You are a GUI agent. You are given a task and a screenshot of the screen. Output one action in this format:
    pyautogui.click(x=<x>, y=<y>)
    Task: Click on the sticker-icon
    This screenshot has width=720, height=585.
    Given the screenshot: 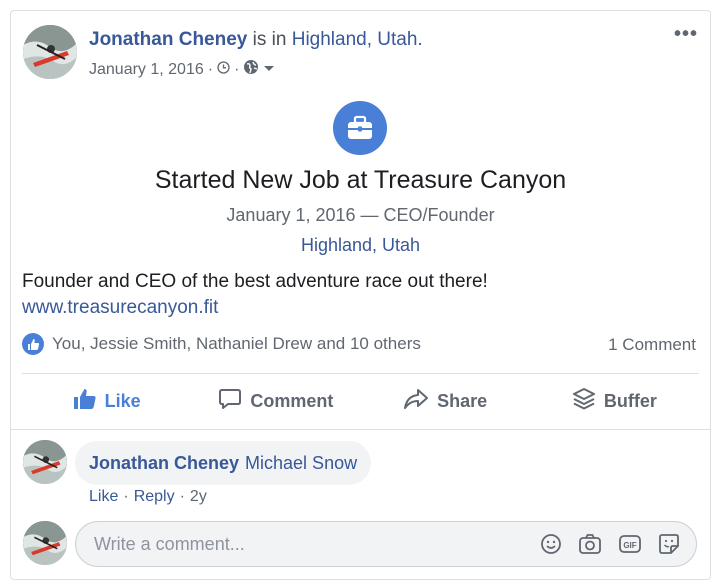 What is the action you would take?
    pyautogui.click(x=669, y=544)
    